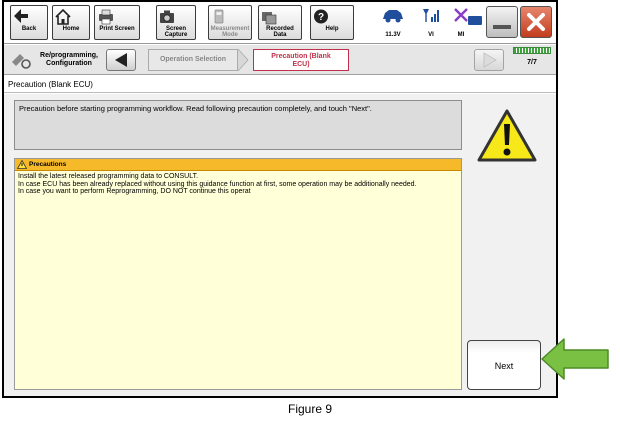 This screenshot has width=620, height=429. What do you see at coordinates (269, 18) in the screenshot?
I see `recorded-data-icon` at bounding box center [269, 18].